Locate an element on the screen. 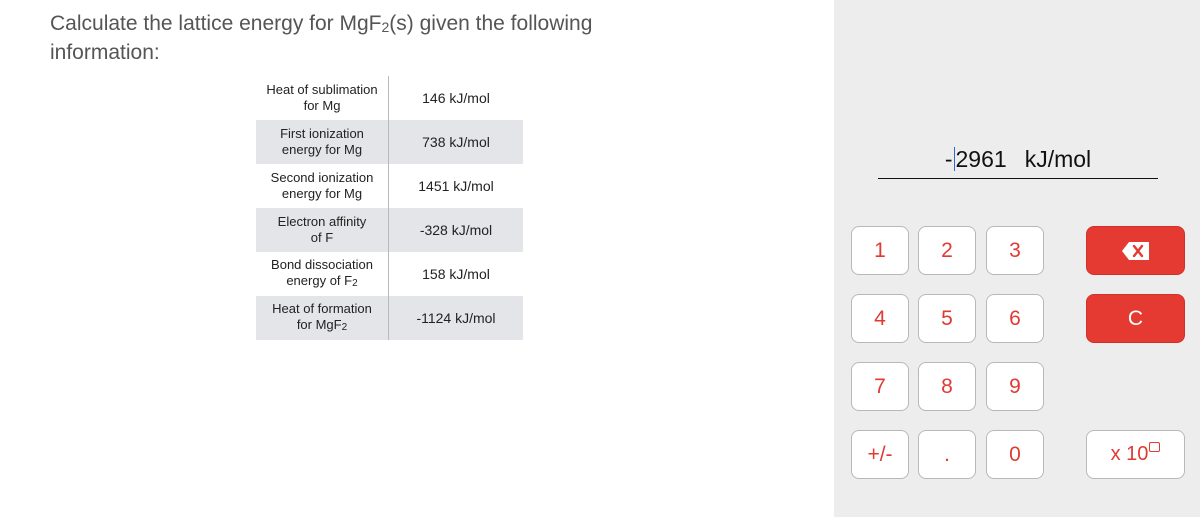  row-label: Second ionization energy for Mg is located at coordinates (322, 186).